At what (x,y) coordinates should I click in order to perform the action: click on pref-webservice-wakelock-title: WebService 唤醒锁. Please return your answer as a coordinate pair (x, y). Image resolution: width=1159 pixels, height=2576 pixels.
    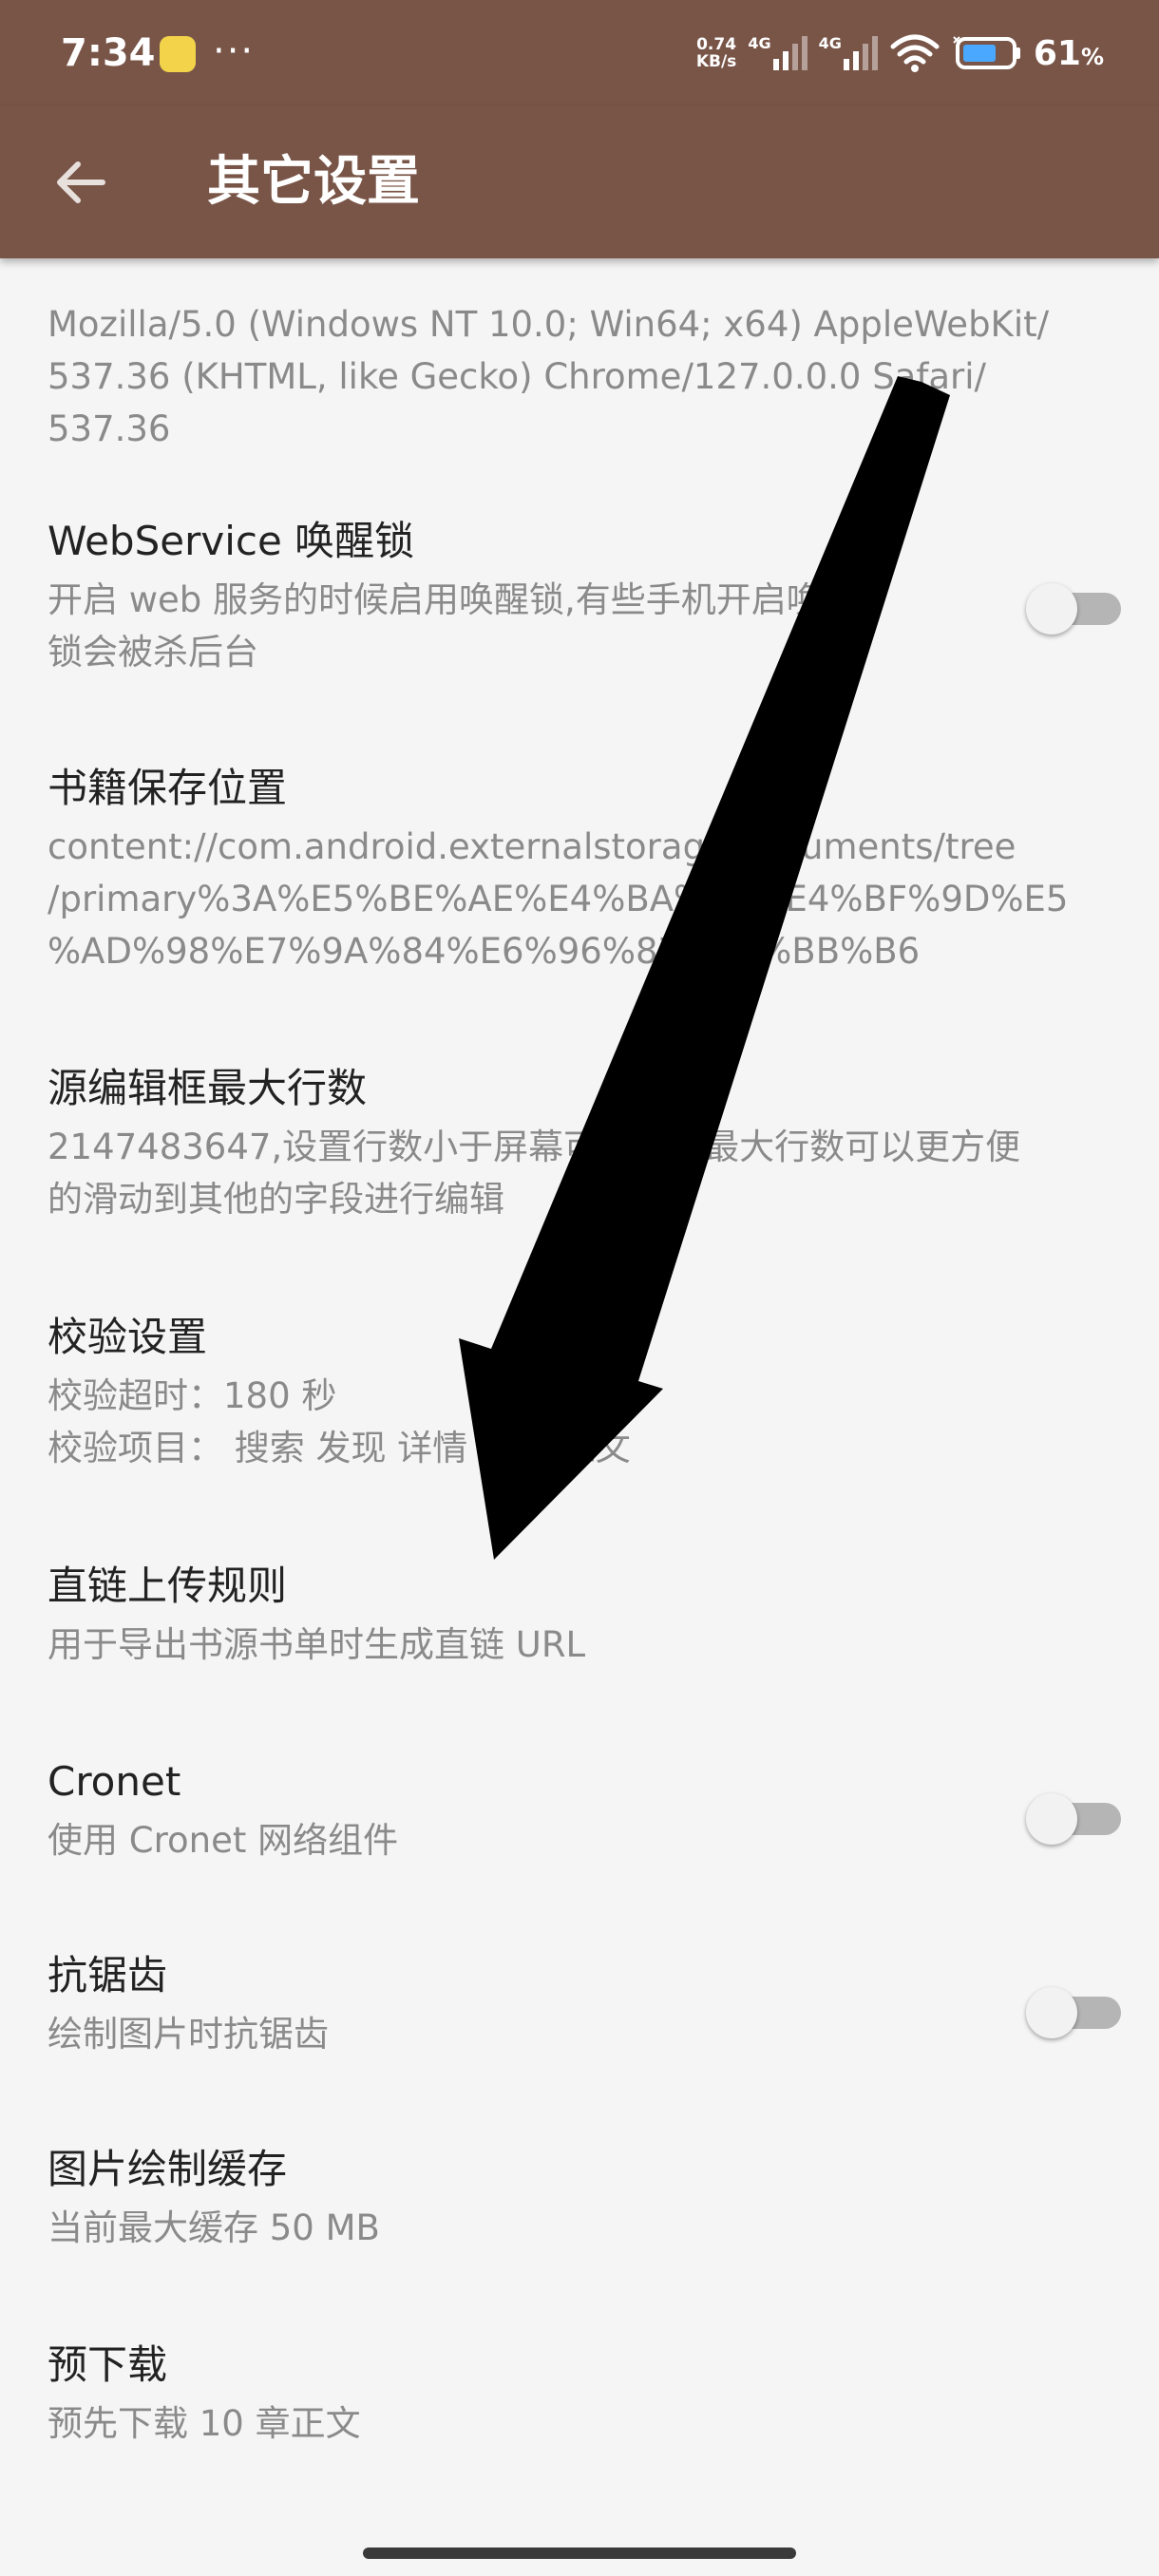
    Looking at the image, I should click on (231, 541).